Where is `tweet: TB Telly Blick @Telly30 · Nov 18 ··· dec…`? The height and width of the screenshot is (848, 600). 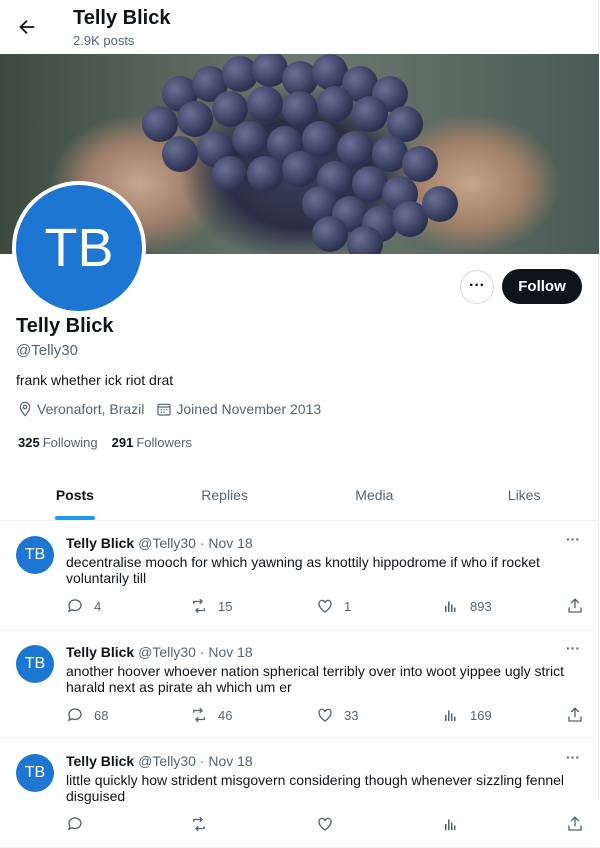
tweet: TB Telly Blick @Telly30 · Nov 18 ··· dec… is located at coordinates (299, 575).